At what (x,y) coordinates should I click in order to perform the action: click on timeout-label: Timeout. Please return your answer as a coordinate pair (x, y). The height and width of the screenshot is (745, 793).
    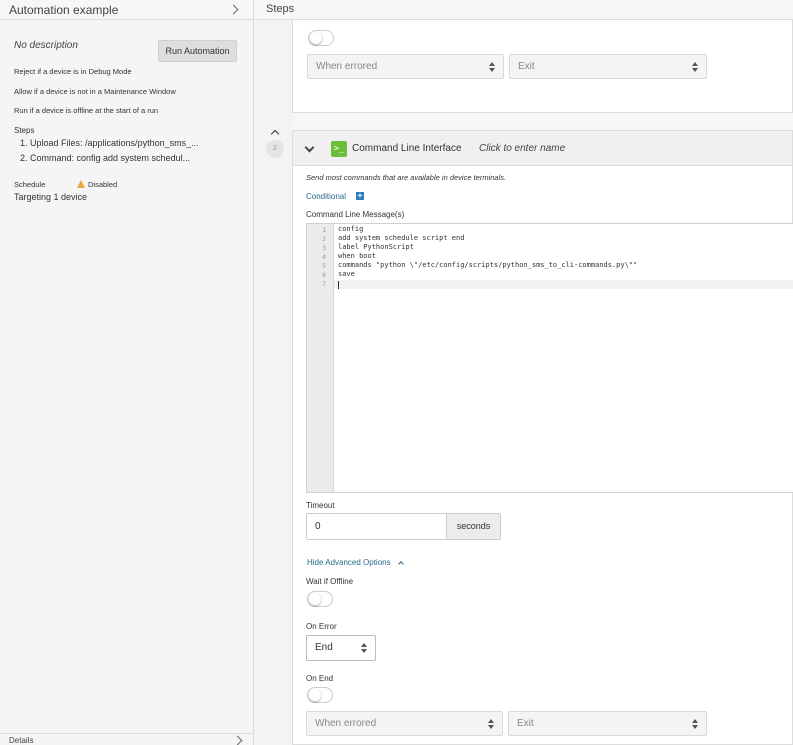
    Looking at the image, I should click on (320, 505).